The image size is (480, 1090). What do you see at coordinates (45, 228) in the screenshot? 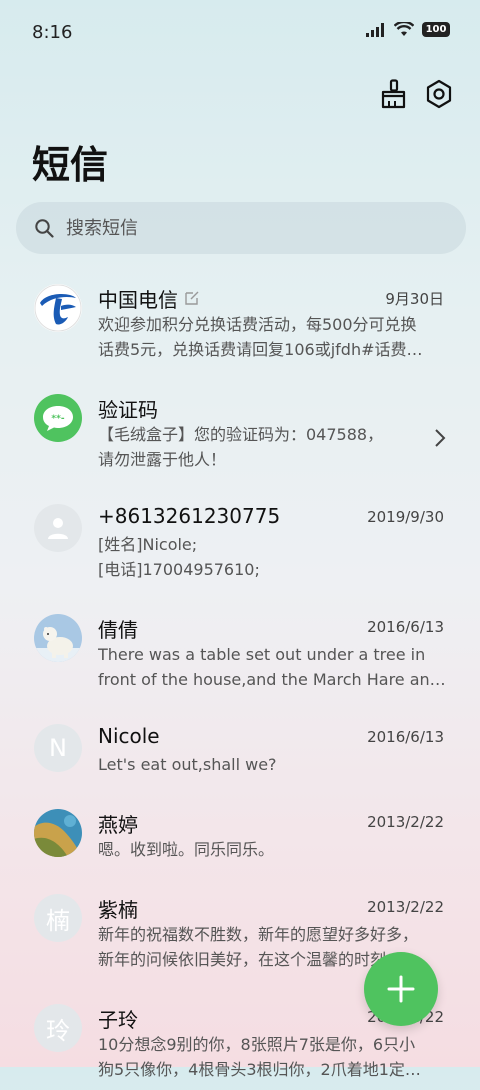
I see `search-icon` at bounding box center [45, 228].